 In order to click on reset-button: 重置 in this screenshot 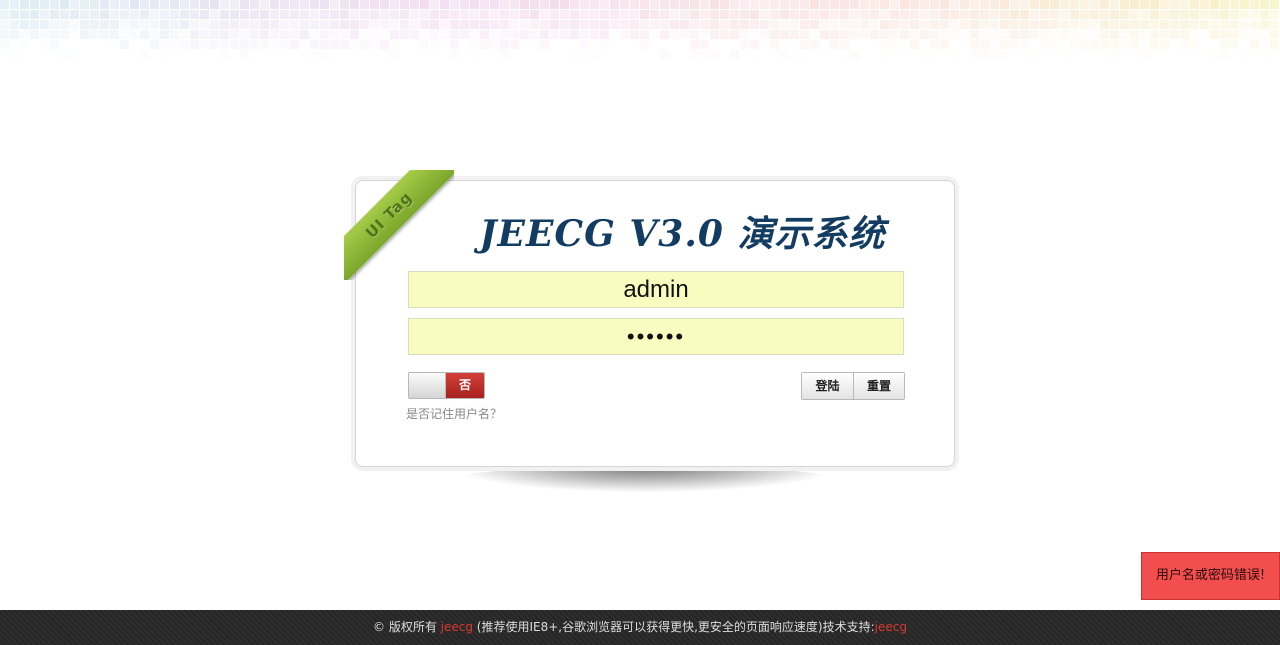, I will do `click(878, 386)`.